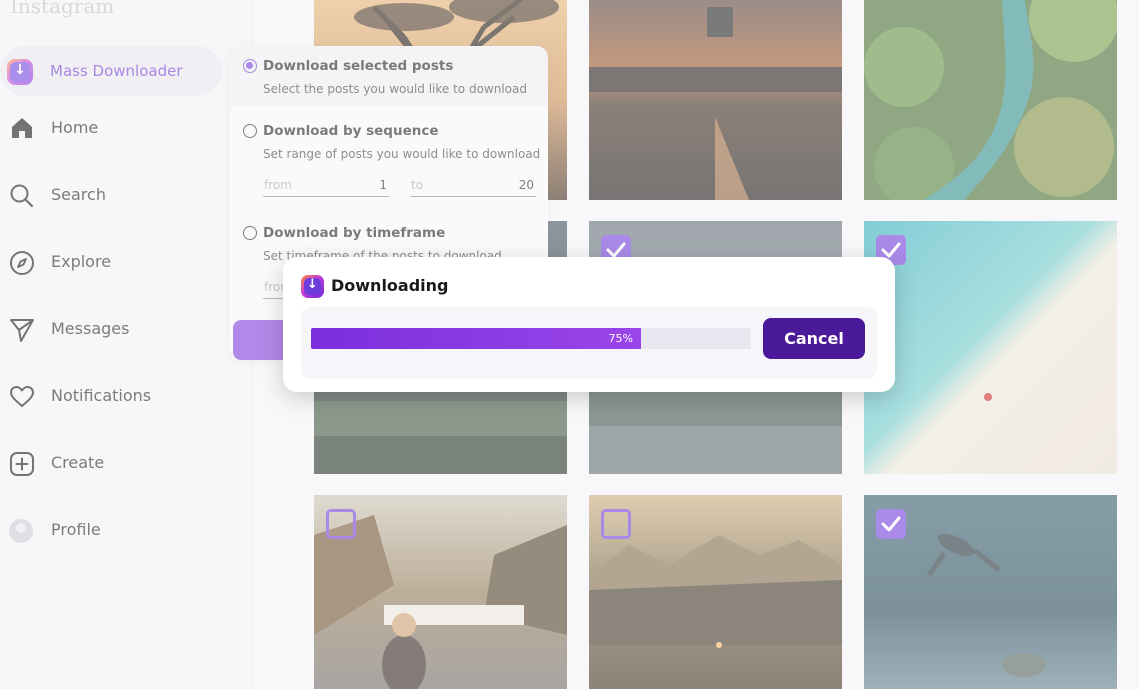  I want to click on progress-fill: 75%, so click(476, 338).